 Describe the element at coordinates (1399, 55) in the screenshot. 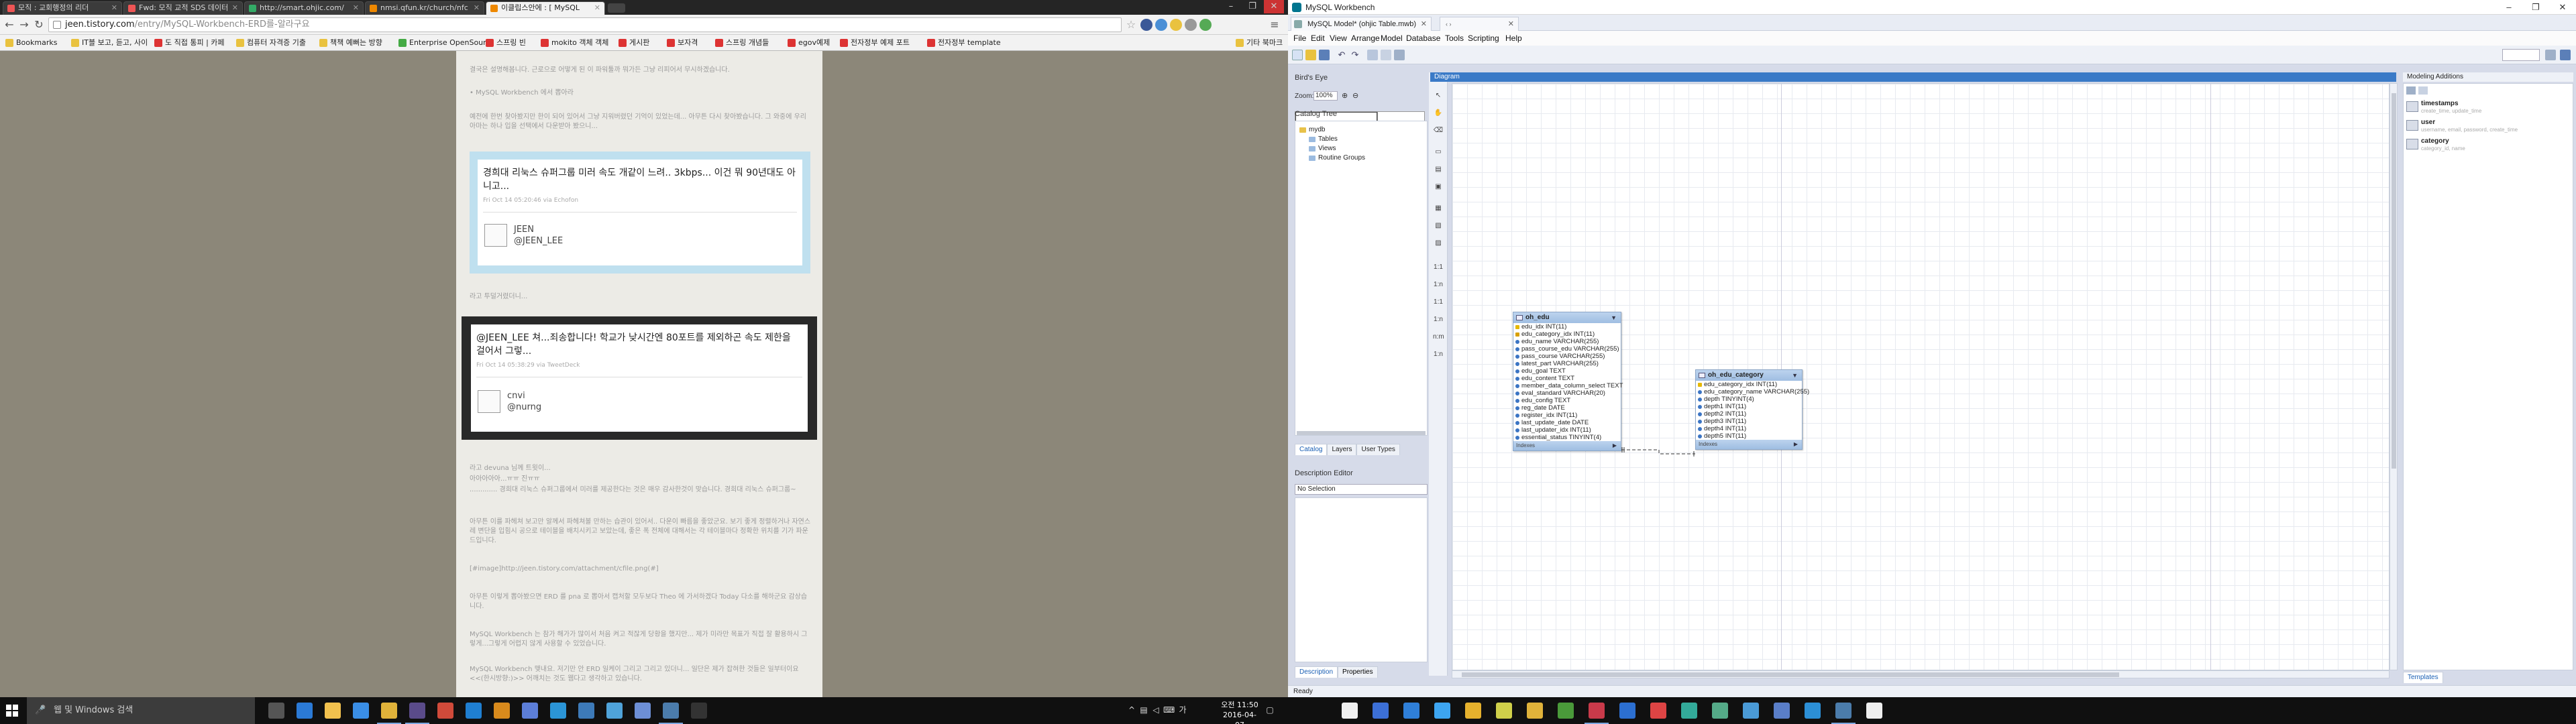

I see `toggle-icon` at that location.